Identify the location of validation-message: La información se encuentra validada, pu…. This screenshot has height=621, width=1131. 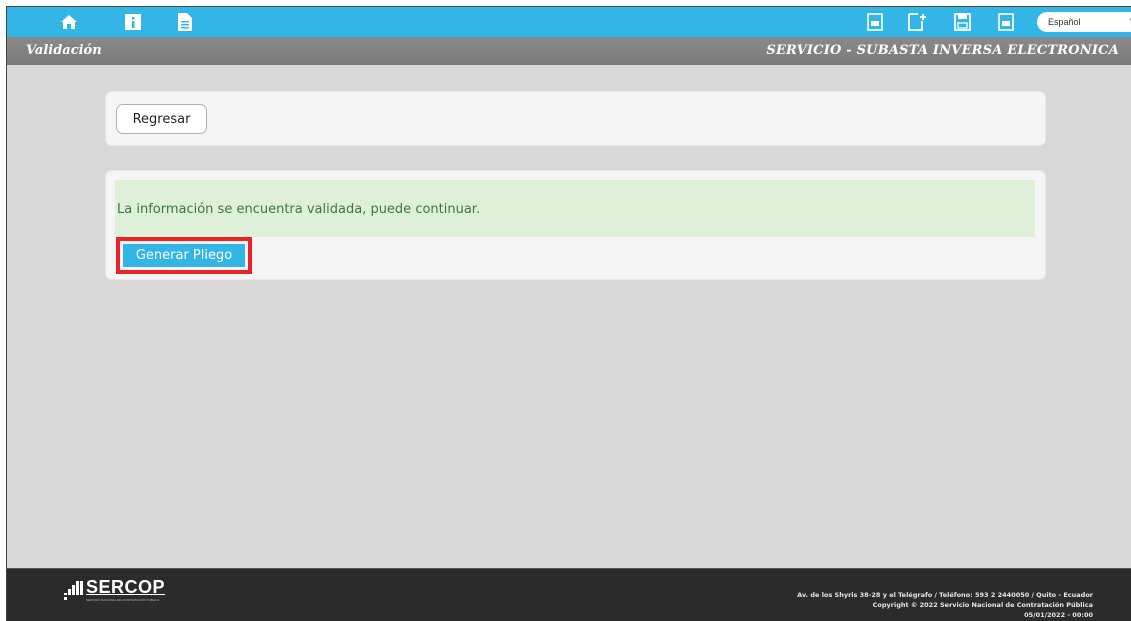
(299, 209).